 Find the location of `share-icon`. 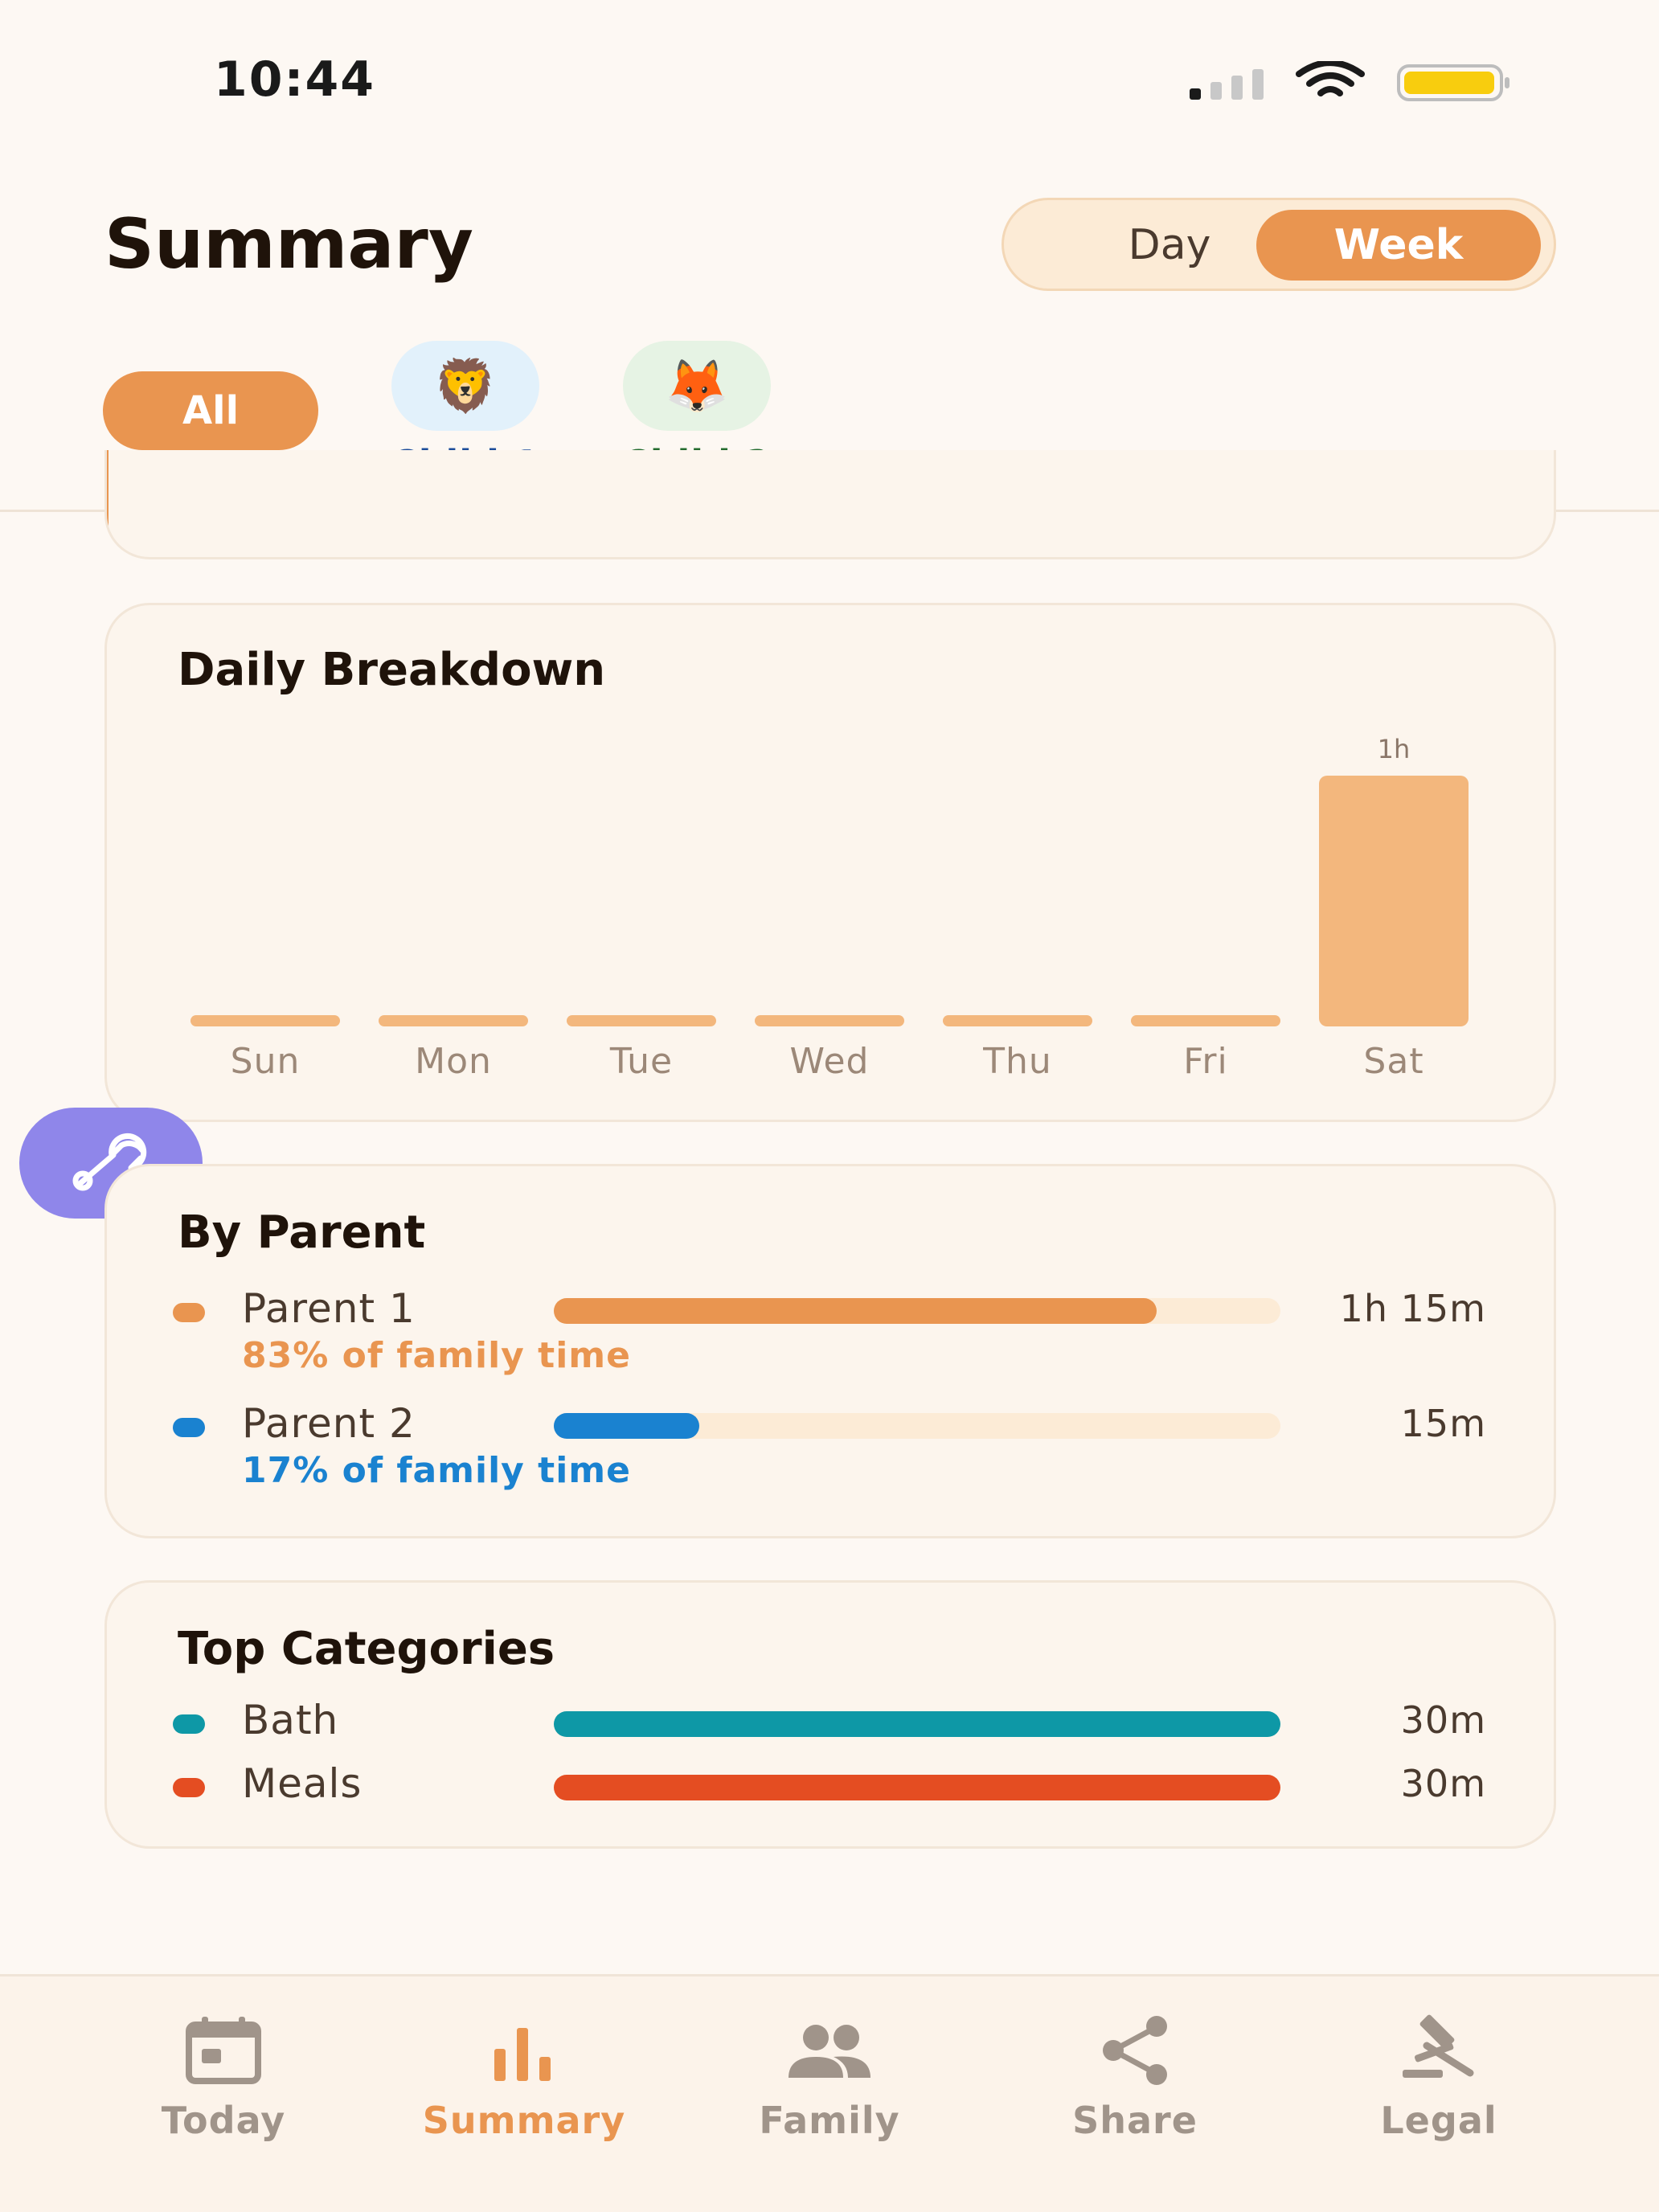

share-icon is located at coordinates (1135, 2050).